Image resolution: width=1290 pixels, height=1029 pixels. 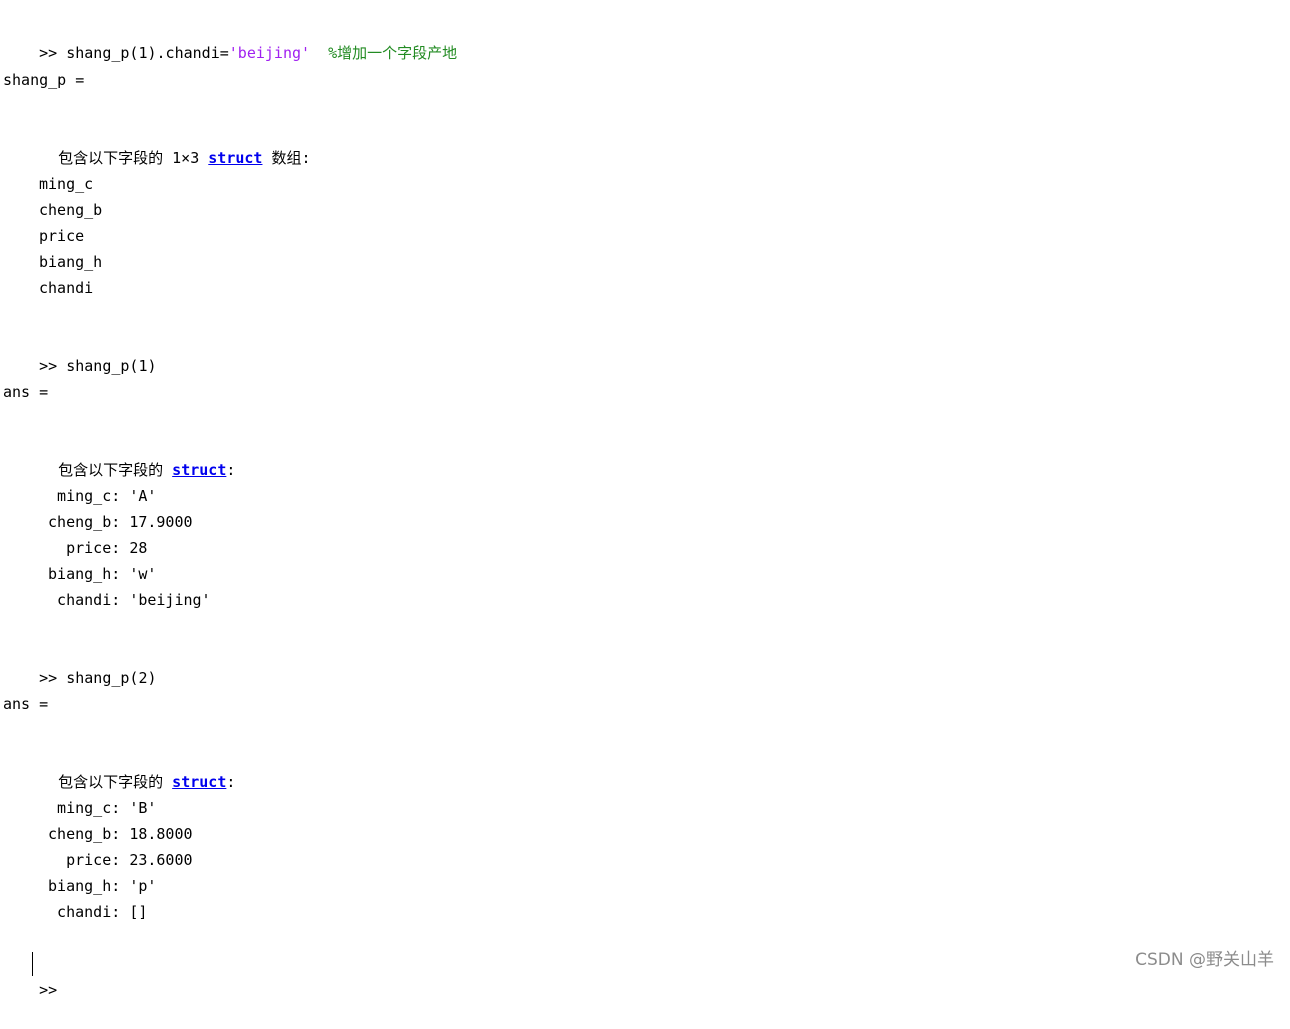 I want to click on field-value: 'beijing', so click(x=170, y=600).